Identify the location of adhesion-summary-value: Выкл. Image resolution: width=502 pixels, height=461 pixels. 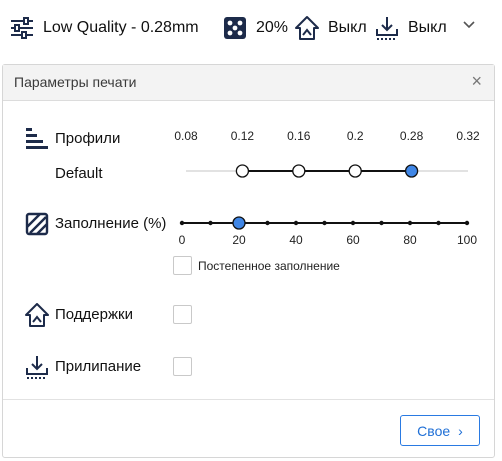
(427, 27).